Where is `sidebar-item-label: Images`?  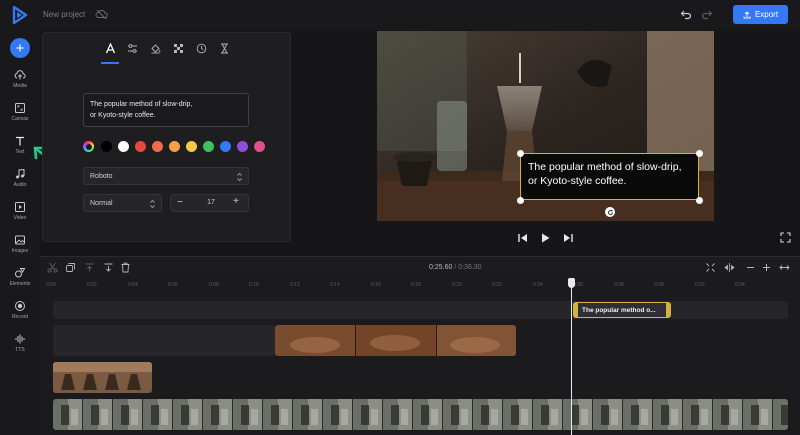 sidebar-item-label: Images is located at coordinates (20, 251).